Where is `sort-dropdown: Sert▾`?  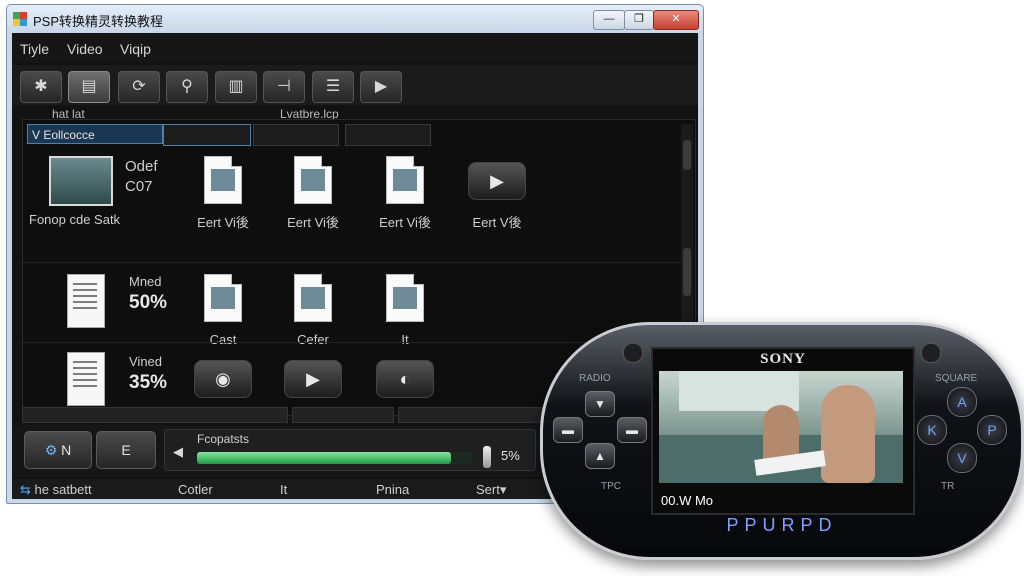
sort-dropdown: Sert▾ is located at coordinates (491, 490).